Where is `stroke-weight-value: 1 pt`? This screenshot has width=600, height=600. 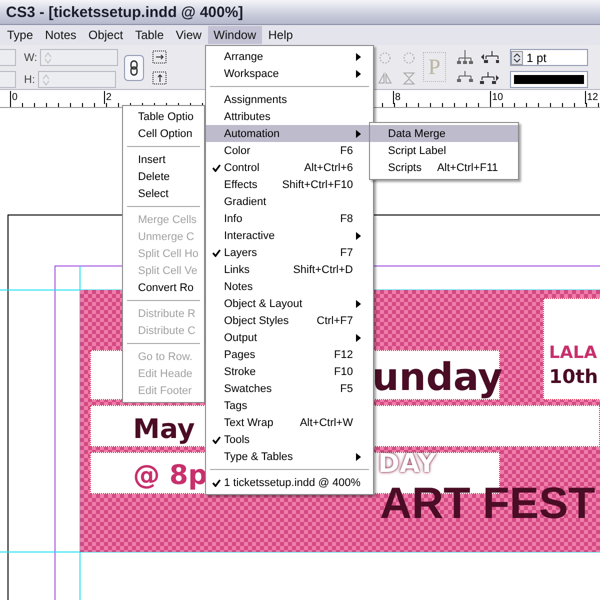
stroke-weight-value: 1 pt is located at coordinates (536, 57).